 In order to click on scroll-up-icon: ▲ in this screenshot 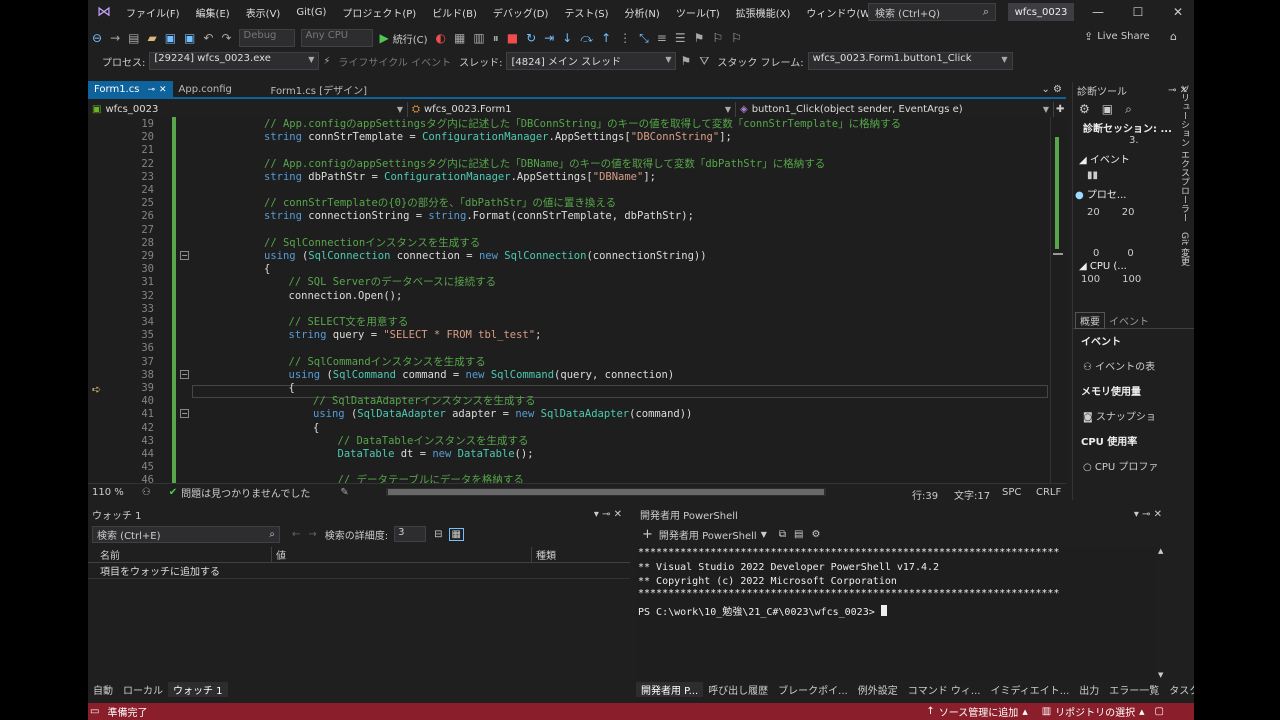, I will do `click(1160, 551)`.